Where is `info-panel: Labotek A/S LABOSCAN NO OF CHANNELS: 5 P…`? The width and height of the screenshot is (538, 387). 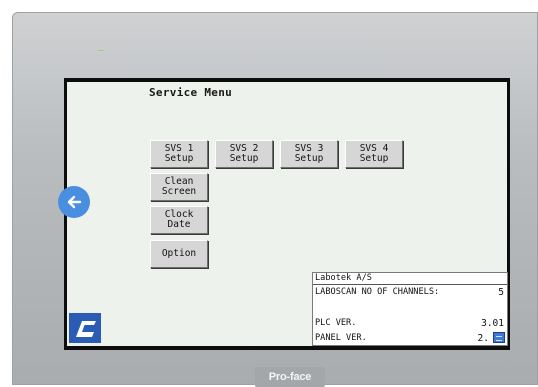
info-panel: Labotek A/S LABOSCAN NO OF CHANNELS: 5 P… is located at coordinates (410, 309).